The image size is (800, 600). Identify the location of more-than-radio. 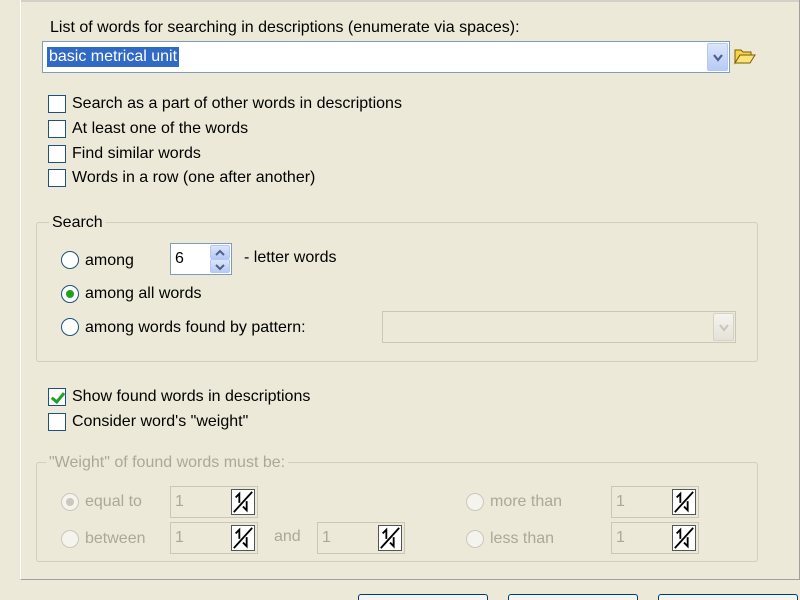
(475, 502).